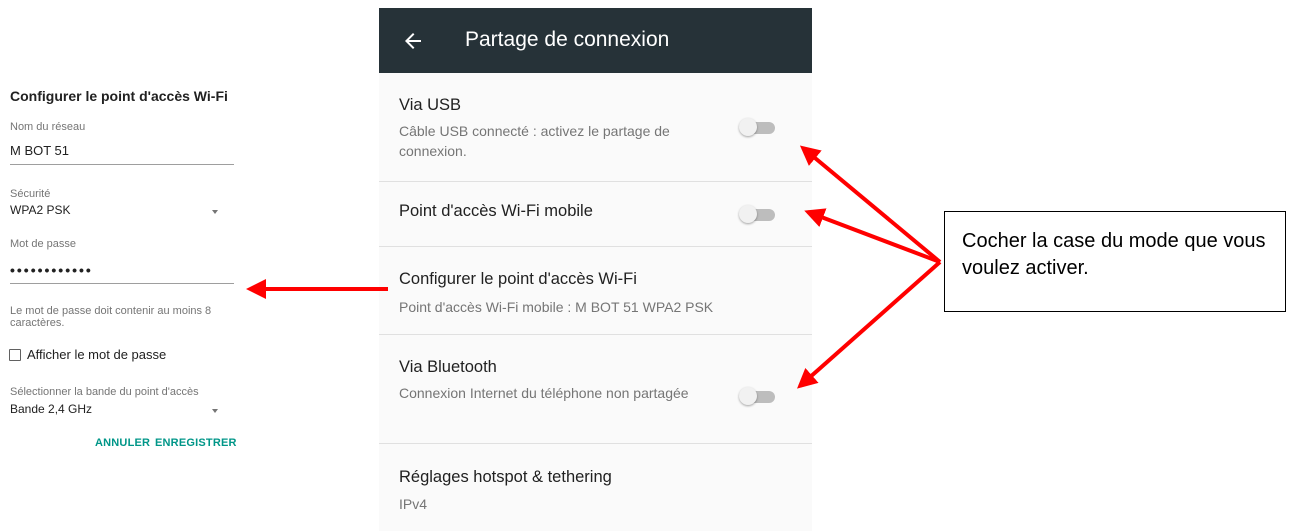 This screenshot has width=1299, height=531. What do you see at coordinates (758, 214) in the screenshot?
I see `wifi-hotspot-toggle-switch` at bounding box center [758, 214].